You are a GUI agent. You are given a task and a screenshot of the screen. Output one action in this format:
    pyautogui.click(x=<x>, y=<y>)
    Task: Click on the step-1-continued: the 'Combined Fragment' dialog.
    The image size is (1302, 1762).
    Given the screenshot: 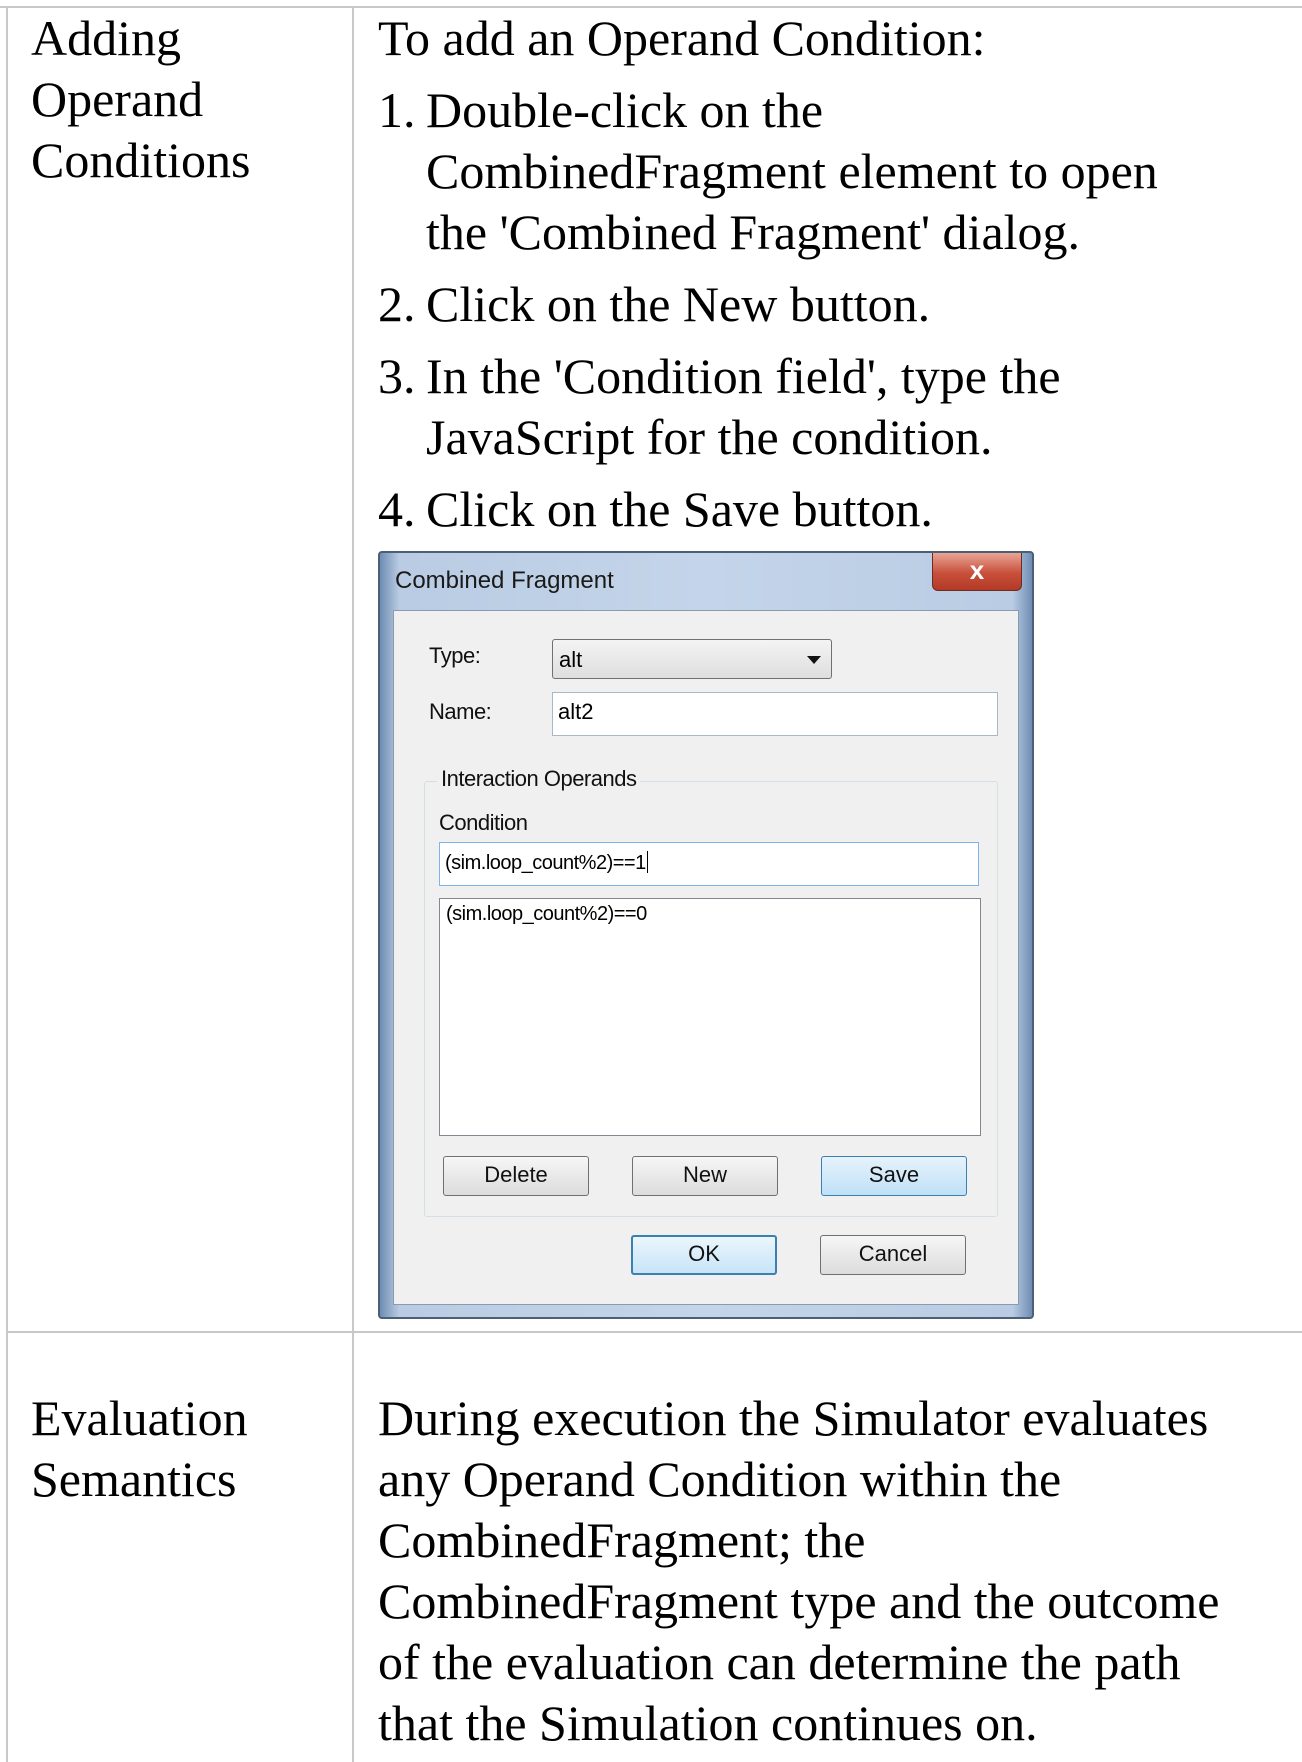 What is the action you would take?
    pyautogui.click(x=753, y=232)
    